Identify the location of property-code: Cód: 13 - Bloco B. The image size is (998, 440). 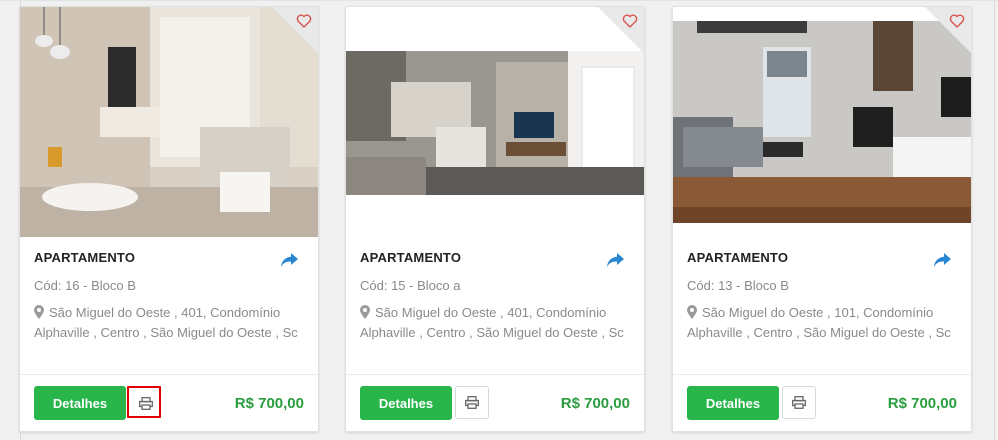
(738, 285).